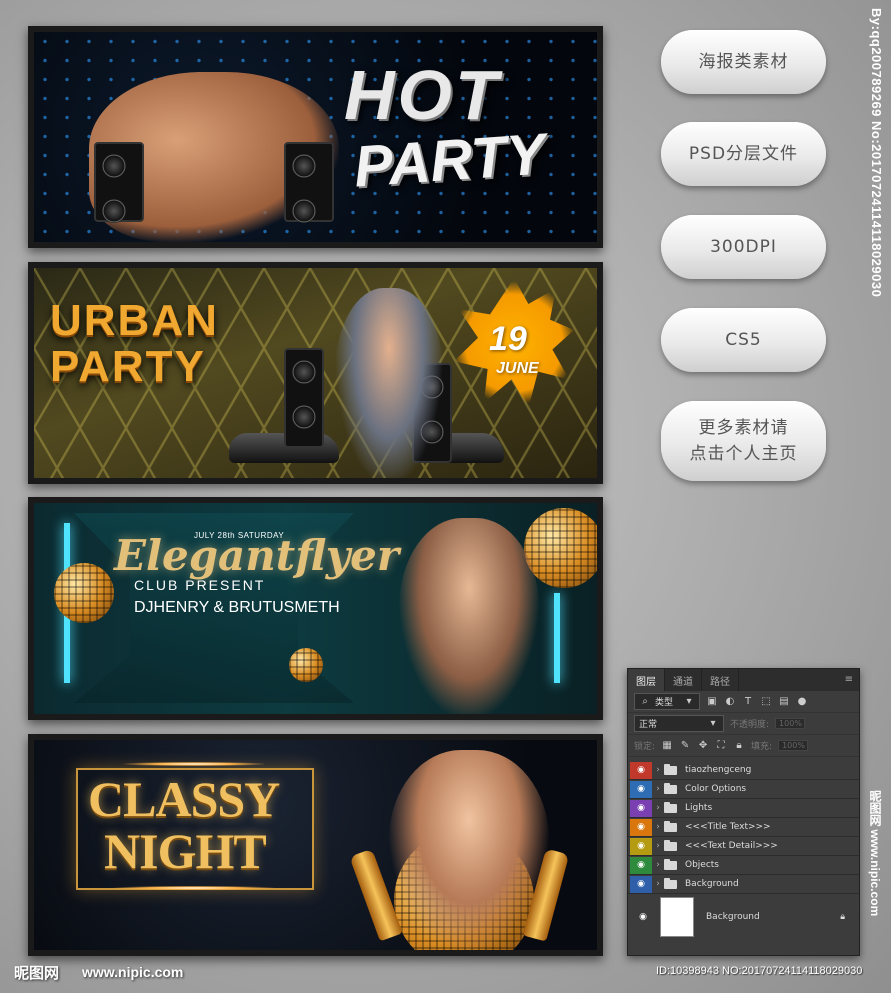 The image size is (891, 993). Describe the element at coordinates (748, 702) in the screenshot. I see `type-filter-icon: T` at that location.